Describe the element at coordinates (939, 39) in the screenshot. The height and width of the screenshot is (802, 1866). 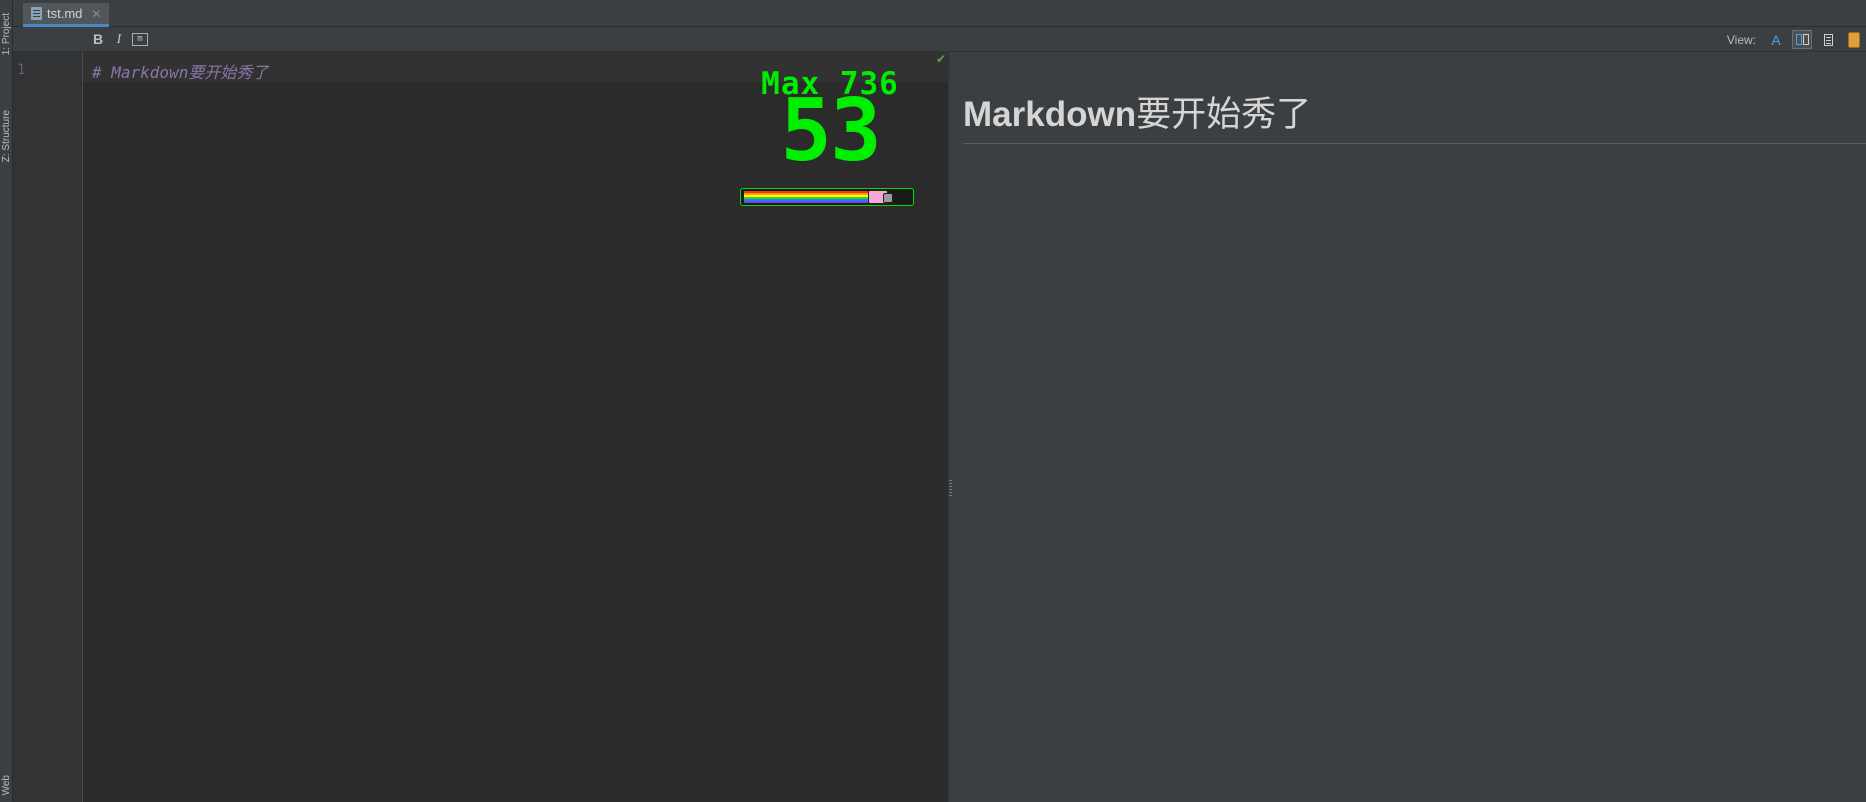
I see `markdown-toolbar: B I m View: A` at that location.